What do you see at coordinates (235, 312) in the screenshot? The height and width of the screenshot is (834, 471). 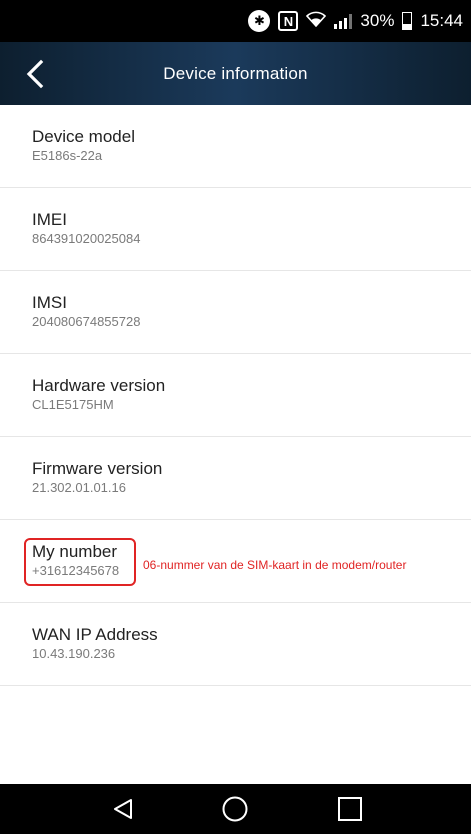 I see `list-item-imsi: IMSI 204080674855728` at bounding box center [235, 312].